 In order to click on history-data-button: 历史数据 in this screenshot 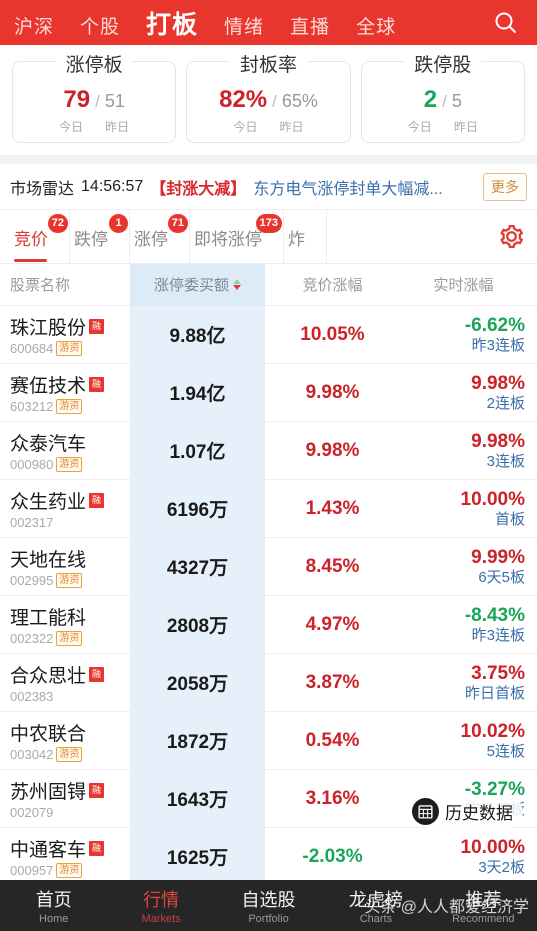, I will do `click(466, 811)`.